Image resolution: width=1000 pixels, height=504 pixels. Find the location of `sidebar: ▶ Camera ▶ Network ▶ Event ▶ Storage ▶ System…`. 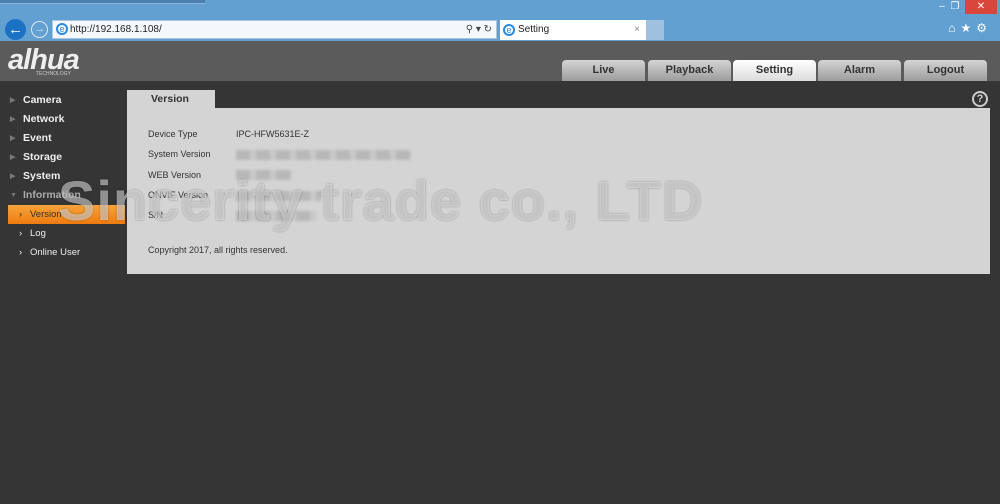

sidebar: ▶ Camera ▶ Network ▶ Event ▶ Storage ▶ System… is located at coordinates (62, 176).